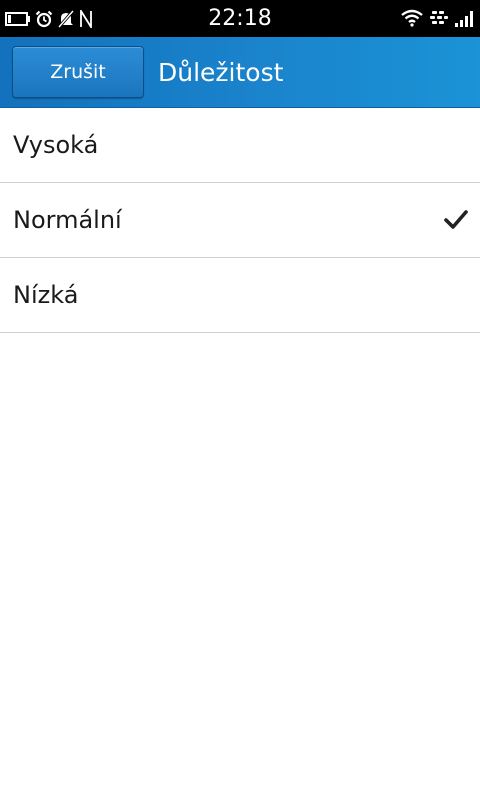  Describe the element at coordinates (240, 18) in the screenshot. I see `status-bar: 22:18` at that location.